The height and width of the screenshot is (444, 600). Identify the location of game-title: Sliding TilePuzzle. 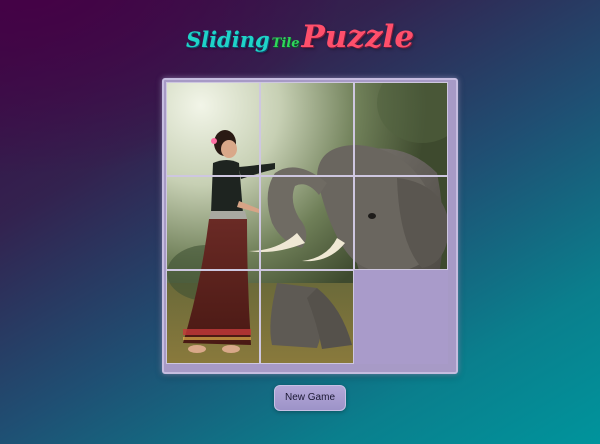
(300, 37).